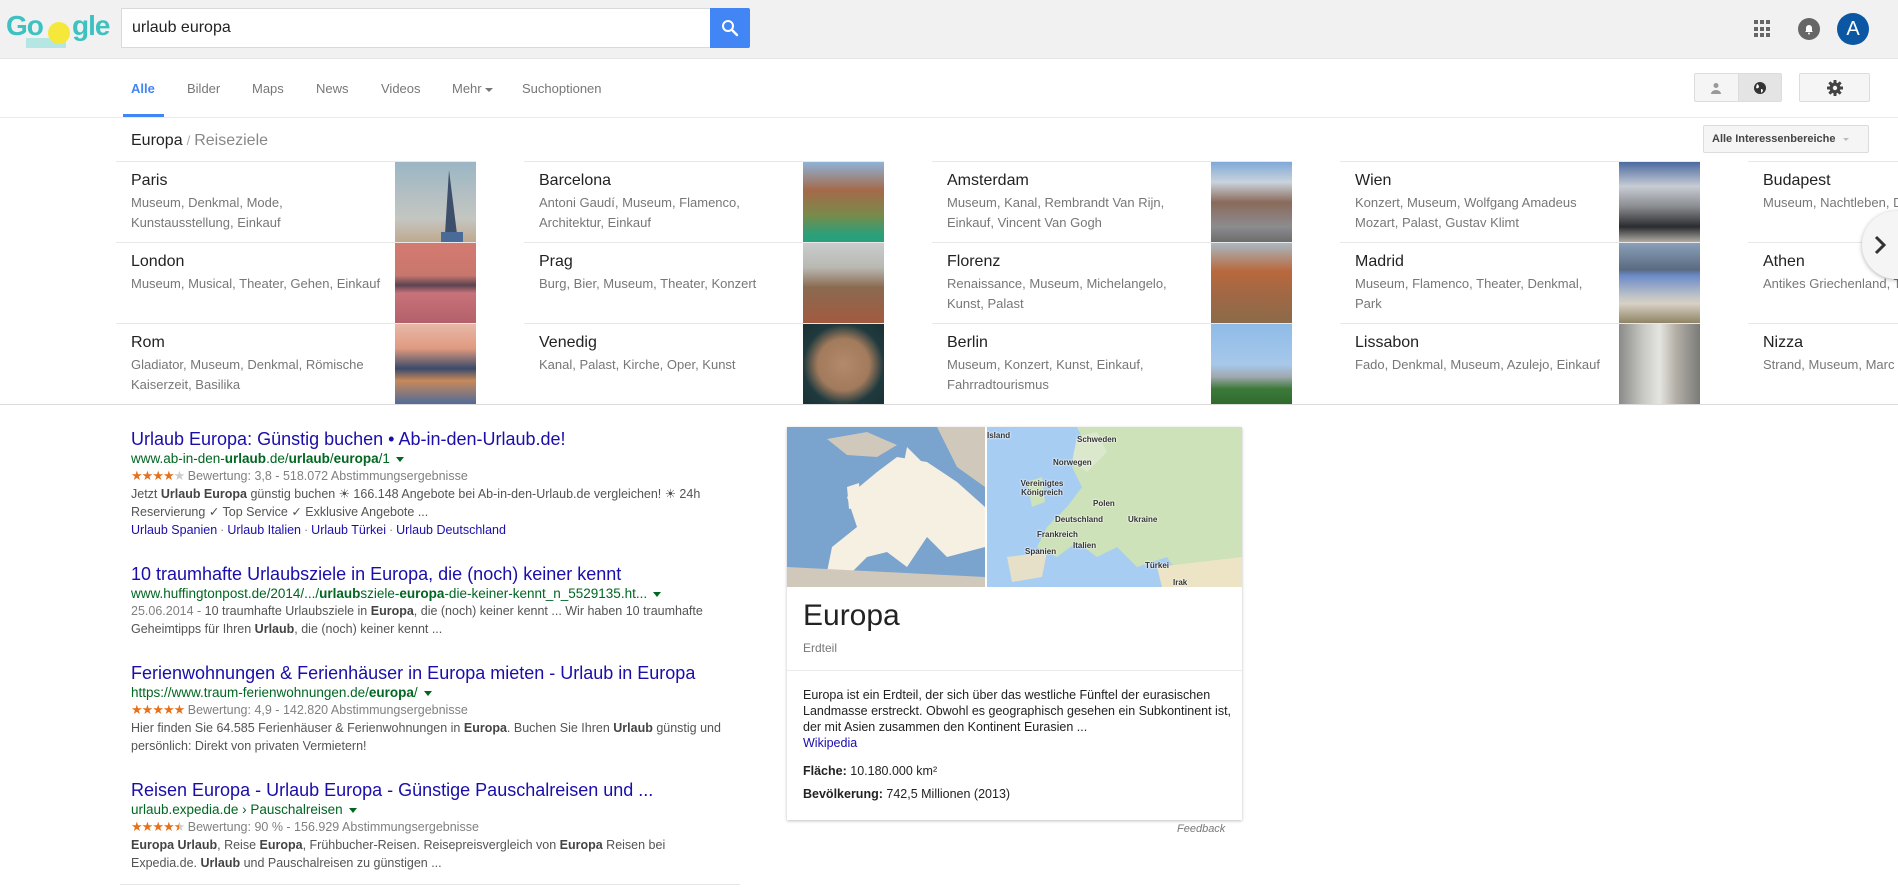 The width and height of the screenshot is (1898, 896). What do you see at coordinates (568, 342) in the screenshot?
I see `destination-name: Venedig` at bounding box center [568, 342].